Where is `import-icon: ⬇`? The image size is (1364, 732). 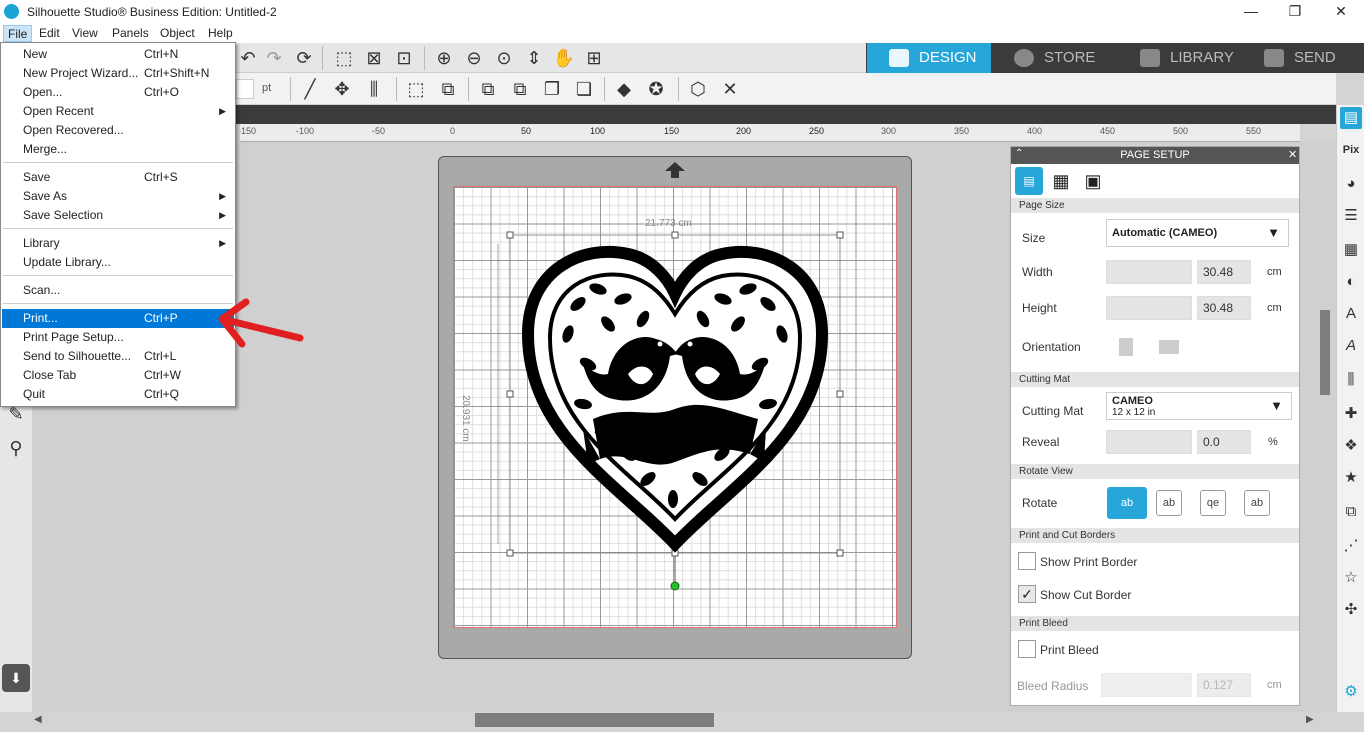 import-icon: ⬇ is located at coordinates (16, 678).